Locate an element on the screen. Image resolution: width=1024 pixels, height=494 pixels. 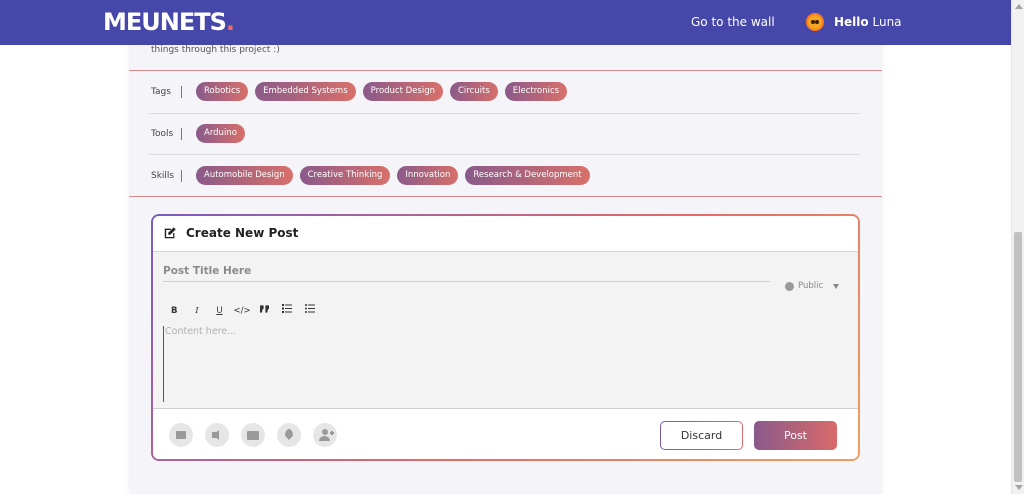
quote-icon is located at coordinates (265, 309).